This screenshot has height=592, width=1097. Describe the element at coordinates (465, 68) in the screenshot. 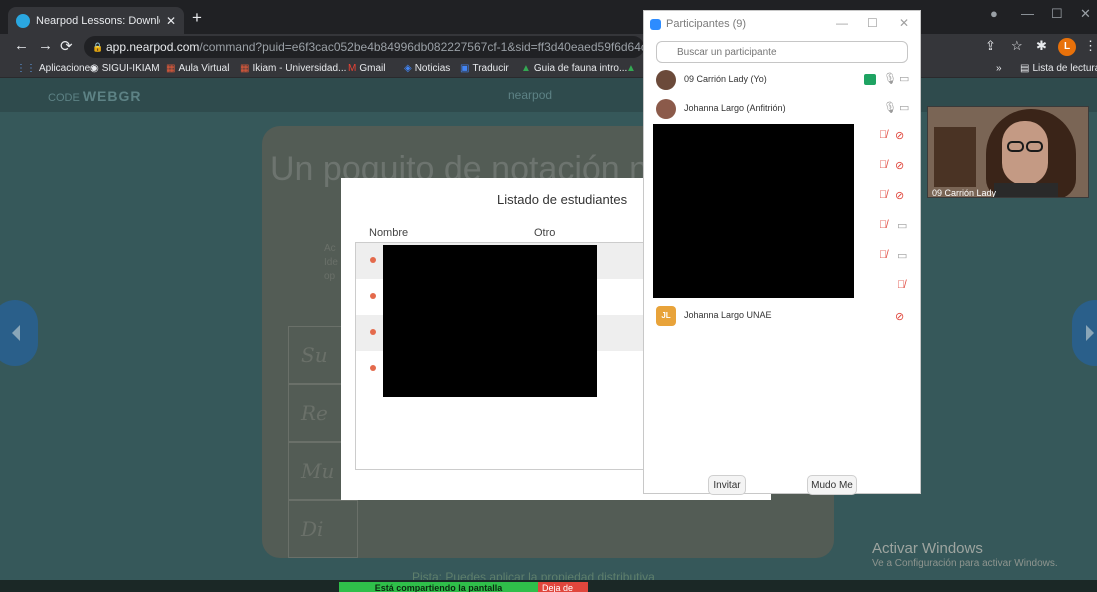

I see `translate-icon: ▣` at that location.